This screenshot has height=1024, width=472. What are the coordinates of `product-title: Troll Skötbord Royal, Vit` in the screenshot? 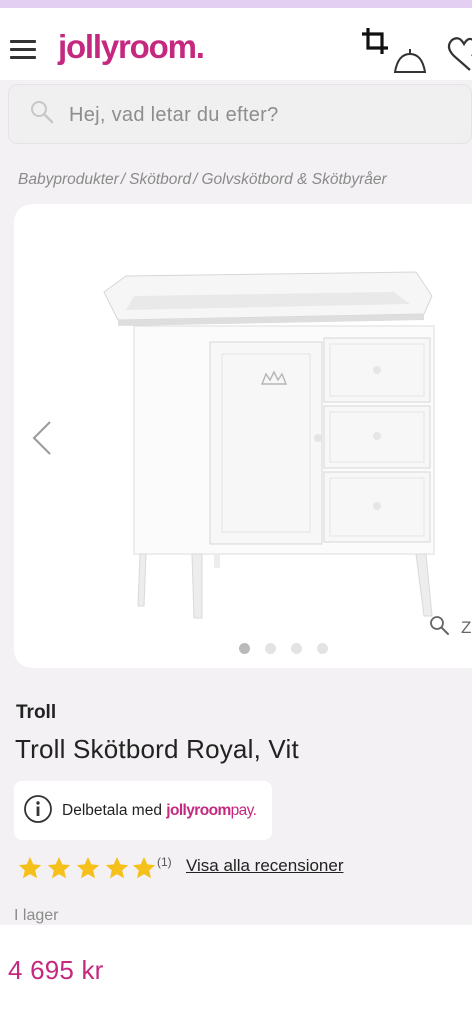 It's located at (157, 749).